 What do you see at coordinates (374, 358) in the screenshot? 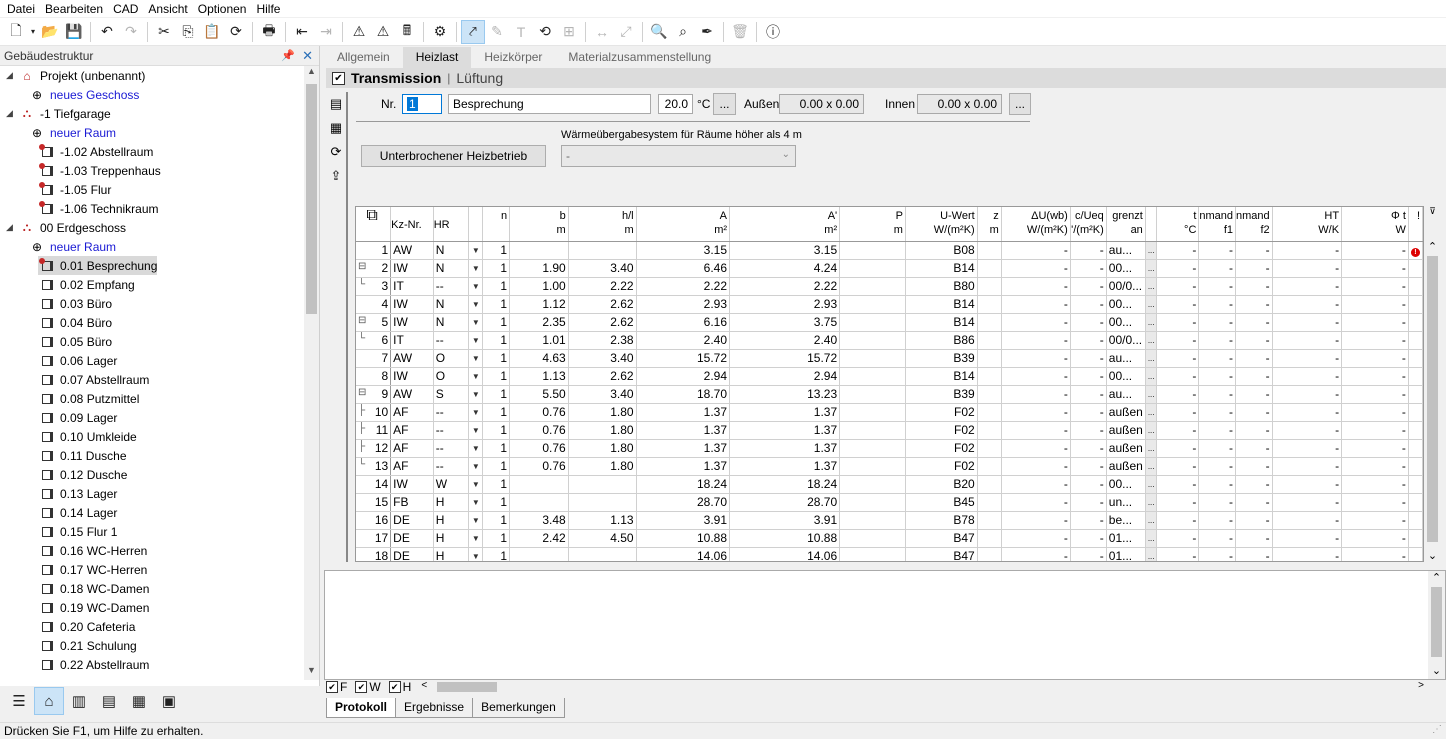
I see `row-number-cell: 7` at bounding box center [374, 358].